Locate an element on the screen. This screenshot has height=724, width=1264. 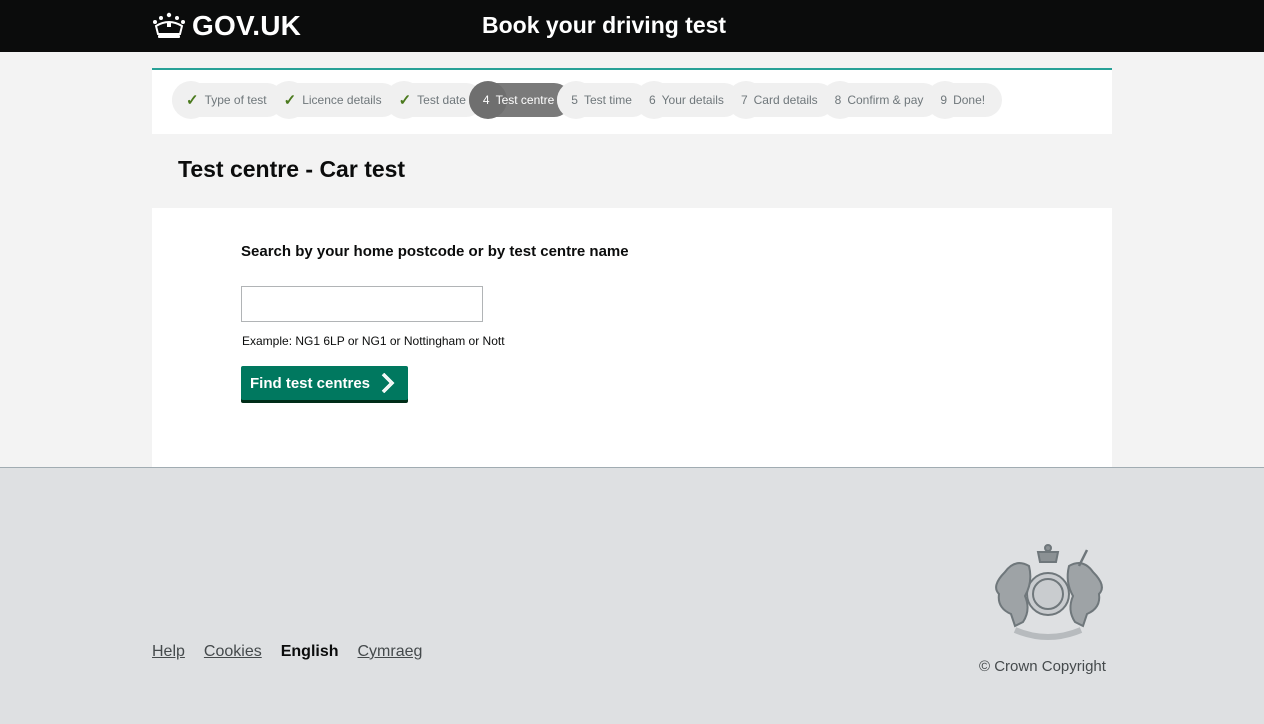
search-input is located at coordinates (362, 304).